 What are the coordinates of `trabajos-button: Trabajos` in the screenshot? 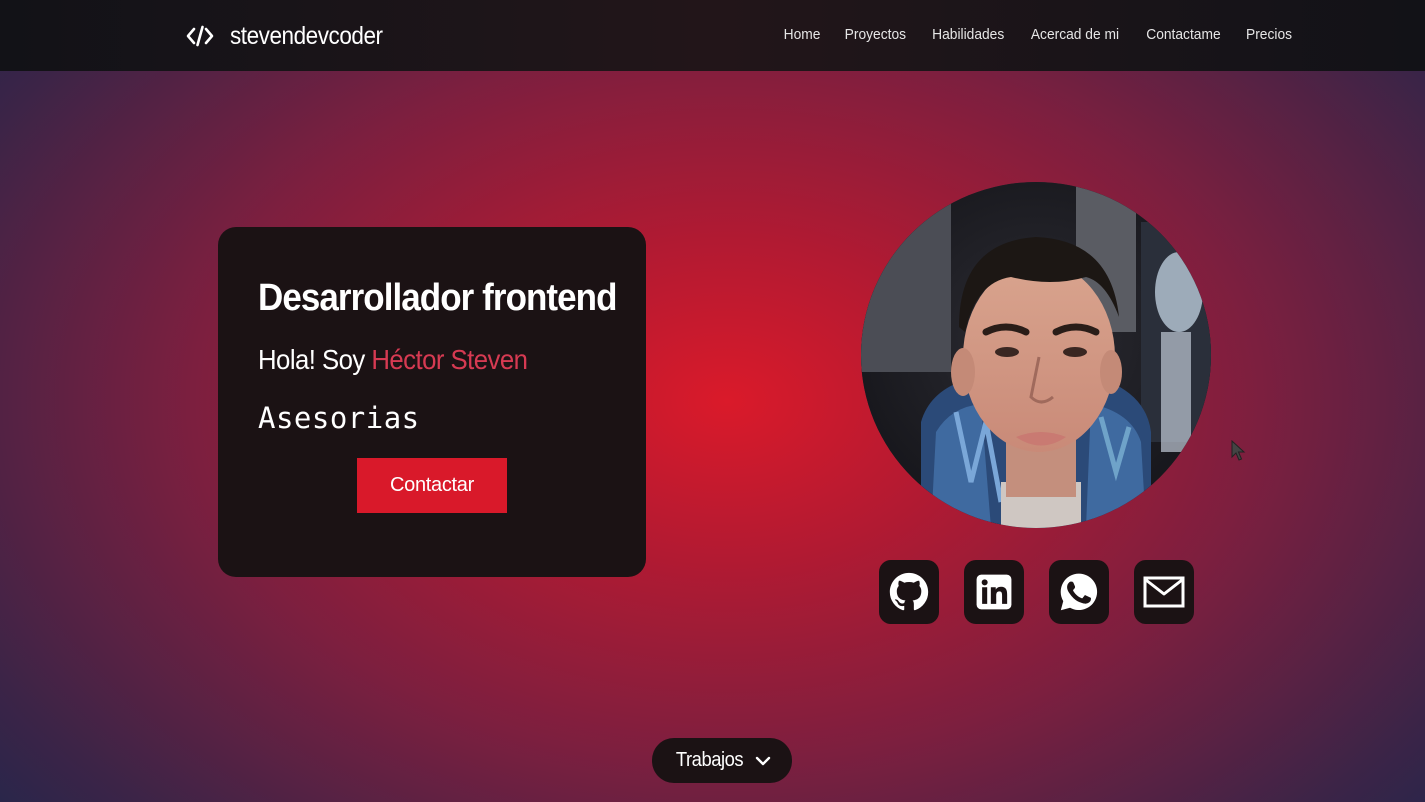 It's located at (722, 760).